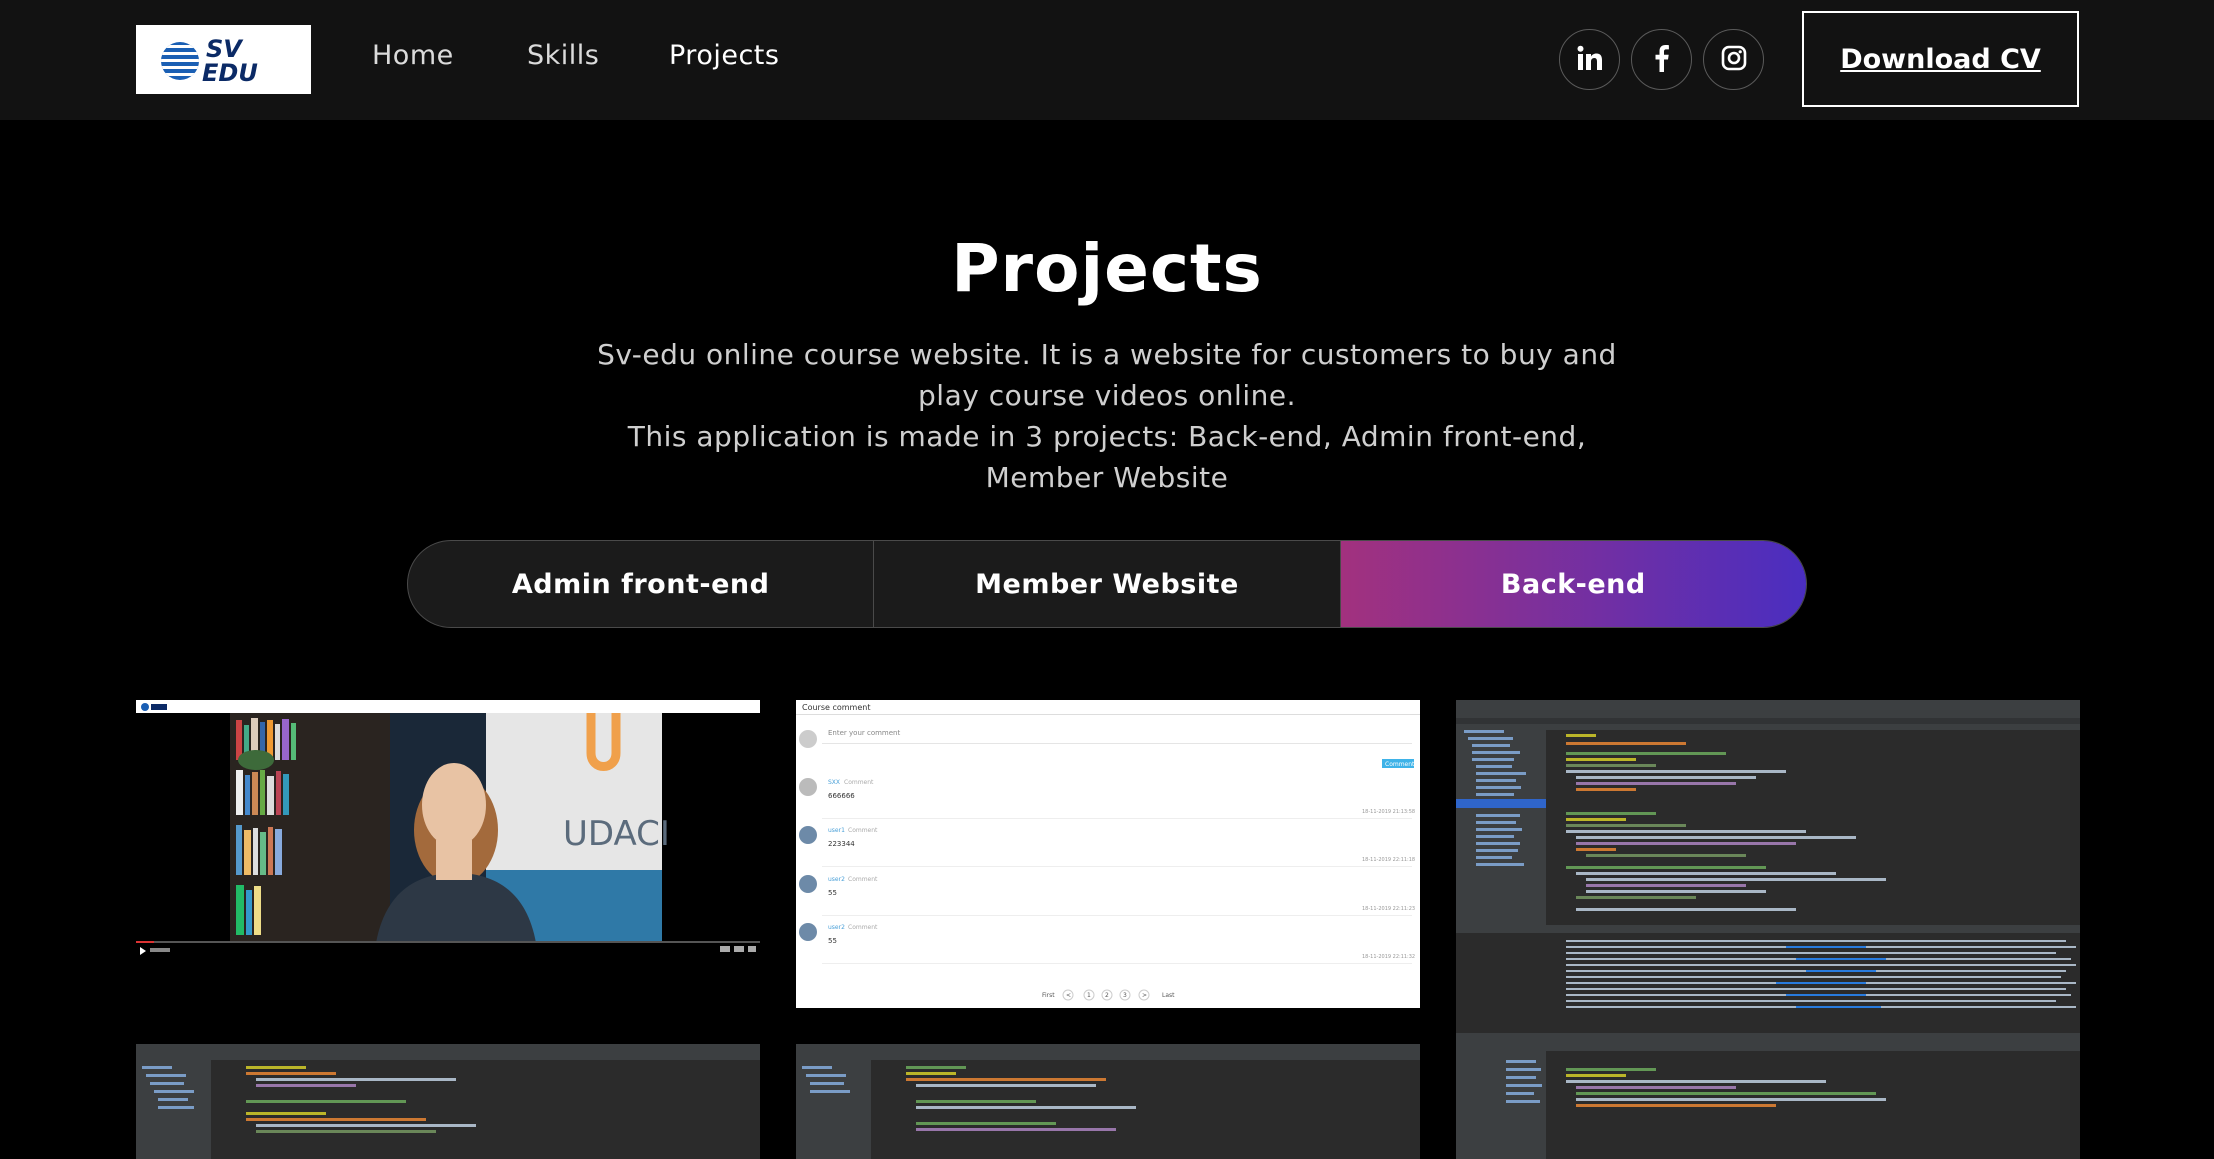 This screenshot has height=1159, width=2214. I want to click on linkedin-icon, so click(1590, 60).